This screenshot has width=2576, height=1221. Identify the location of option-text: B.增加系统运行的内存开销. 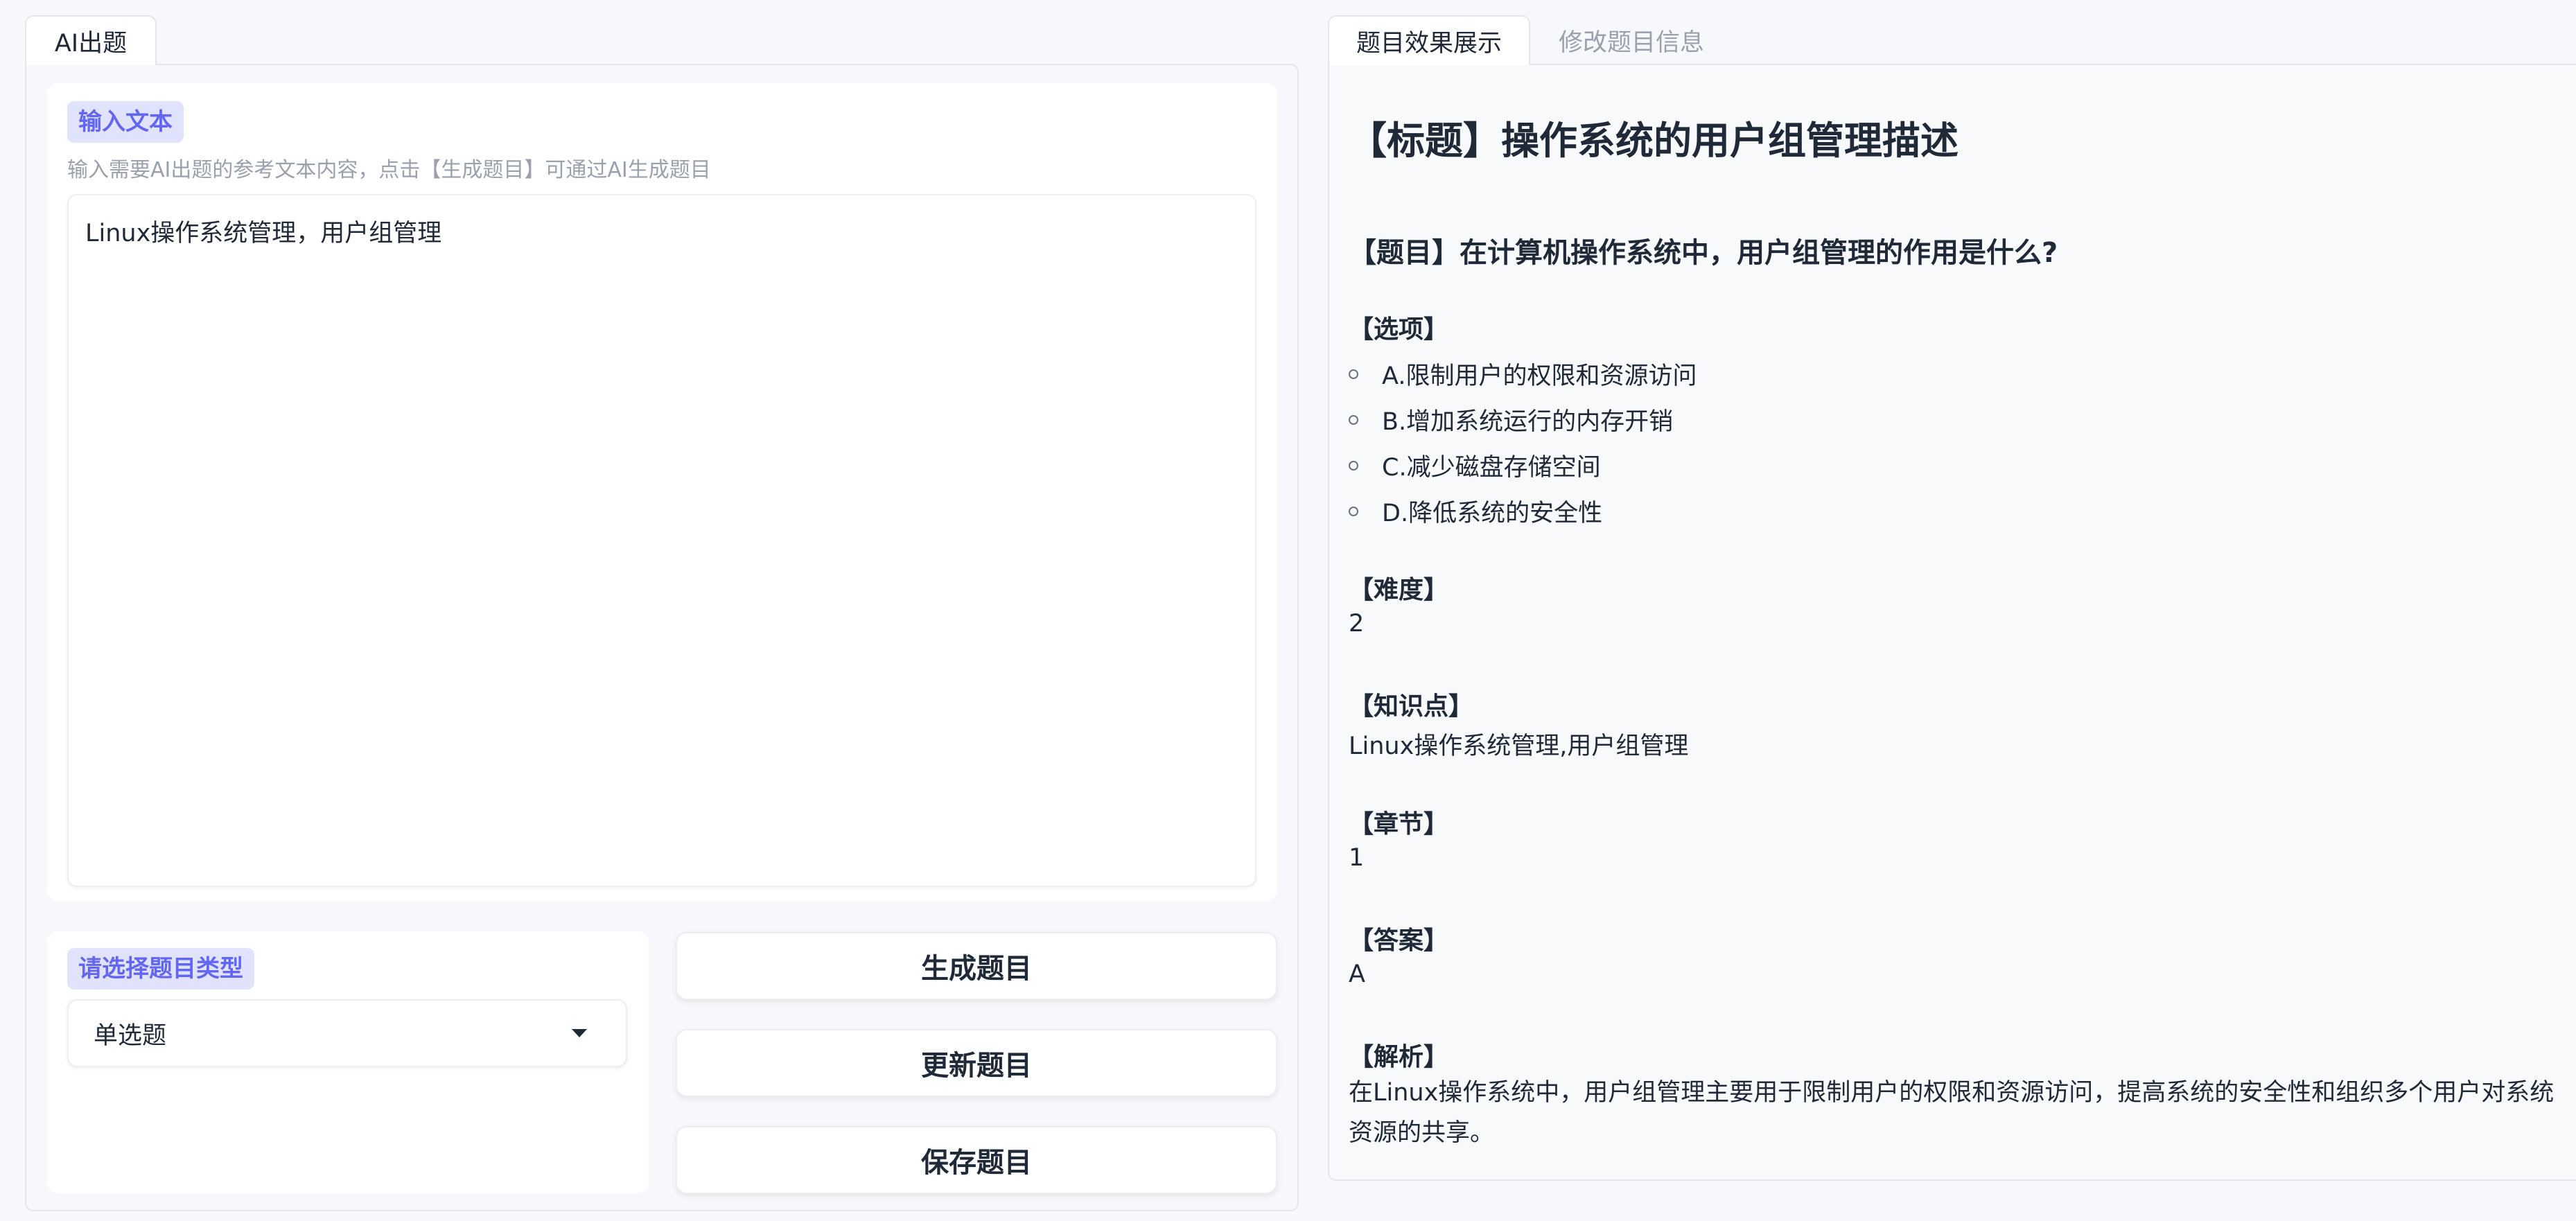
(1528, 422).